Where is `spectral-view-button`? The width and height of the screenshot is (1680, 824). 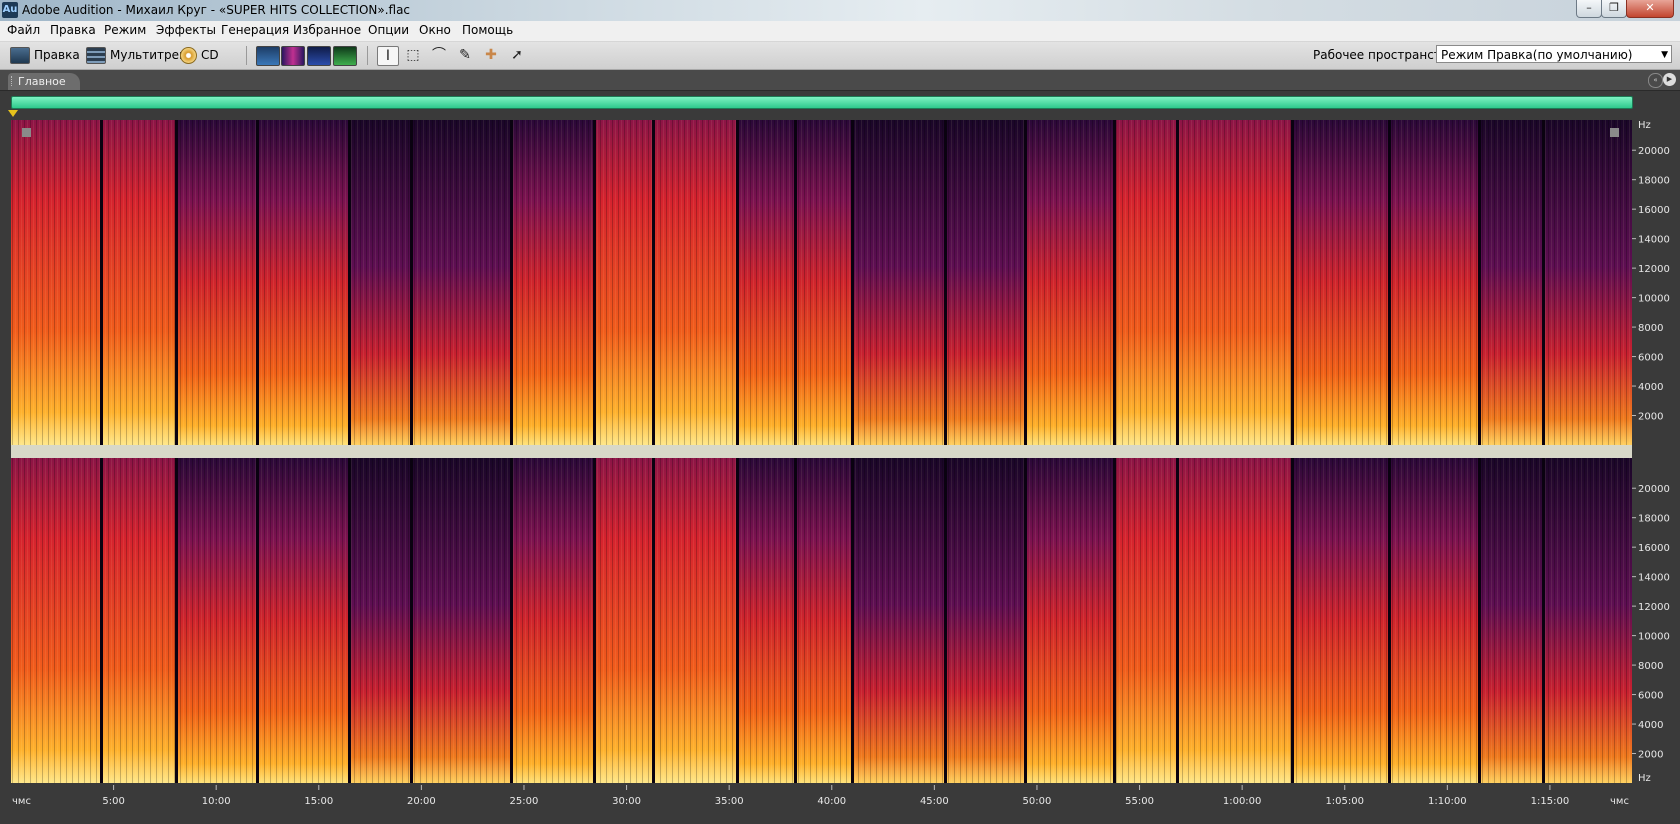 spectral-view-button is located at coordinates (293, 56).